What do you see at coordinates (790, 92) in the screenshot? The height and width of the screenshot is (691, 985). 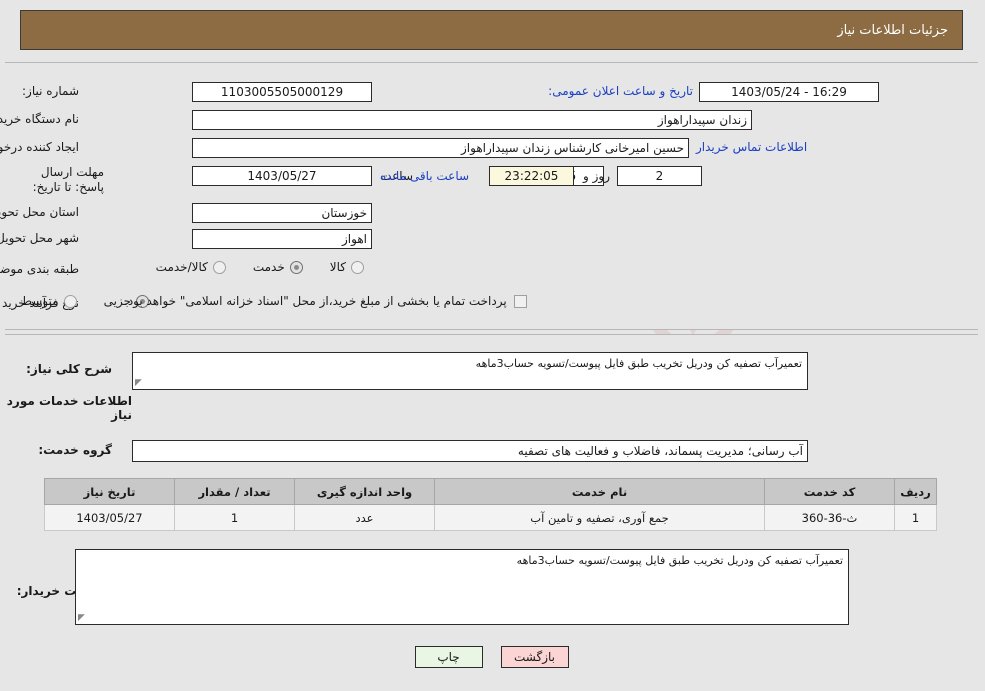 I see `public-announce-value: 16:29 - 1403/05/24` at bounding box center [790, 92].